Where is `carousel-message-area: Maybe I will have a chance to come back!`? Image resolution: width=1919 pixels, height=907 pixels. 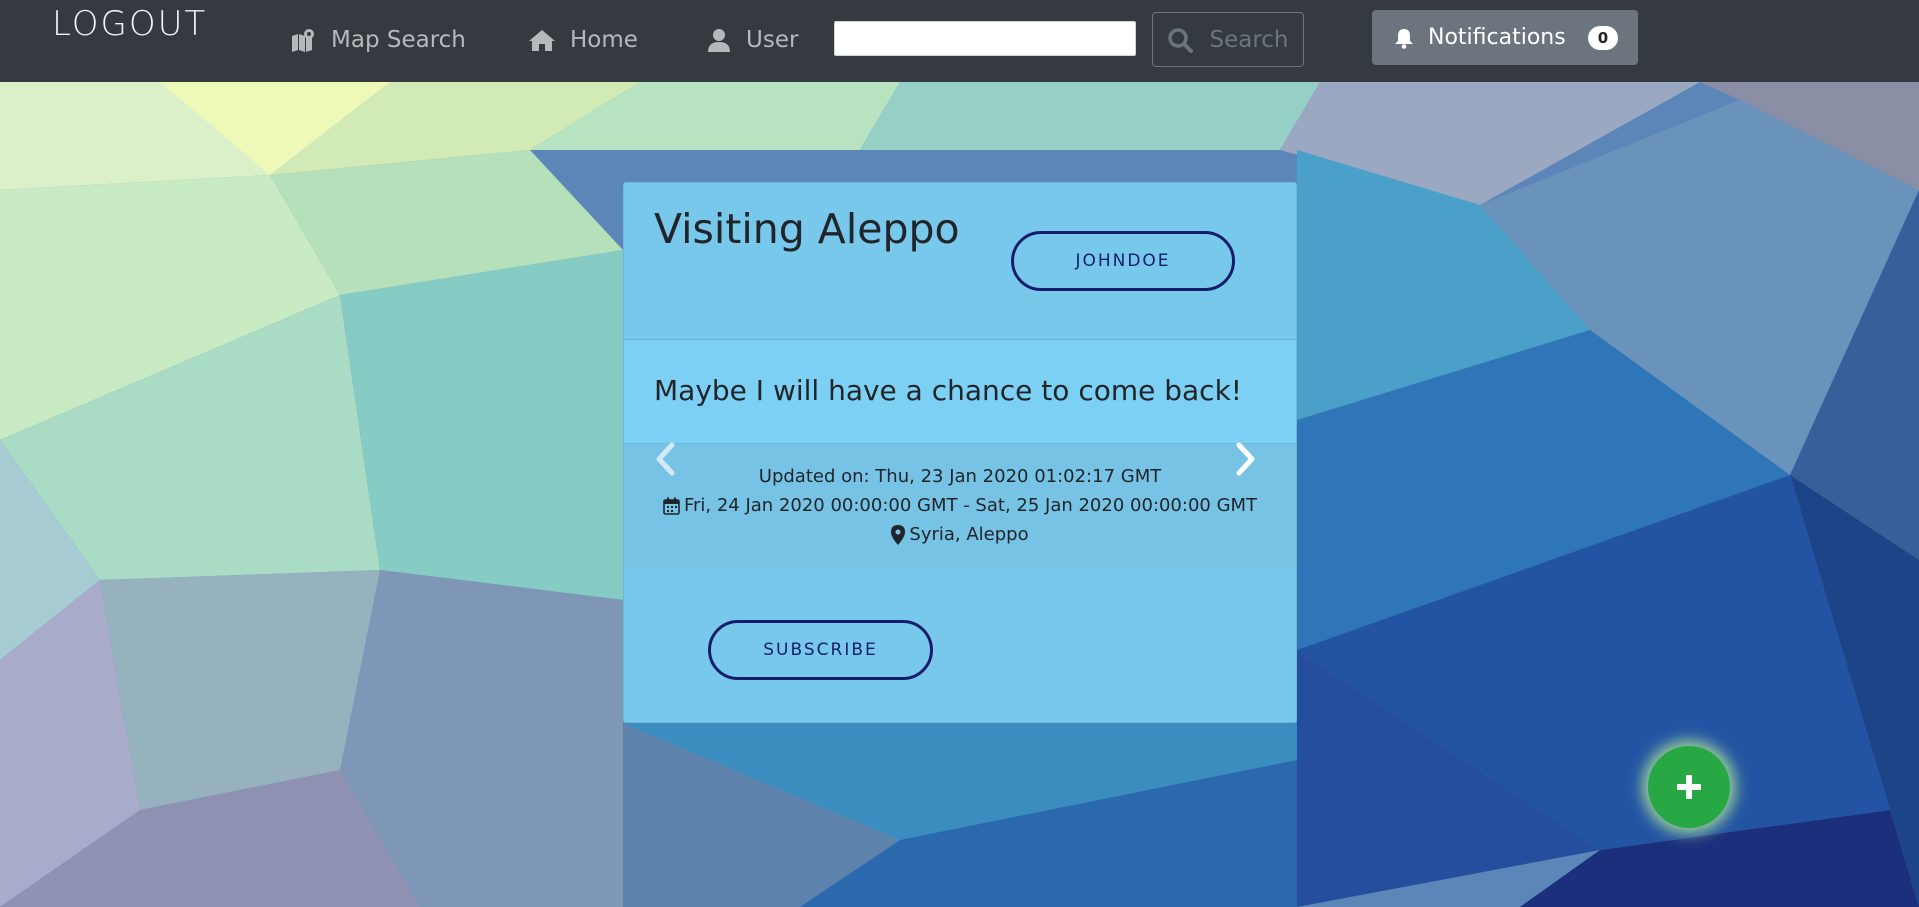 carousel-message-area: Maybe I will have a chance to come back! is located at coordinates (960, 392).